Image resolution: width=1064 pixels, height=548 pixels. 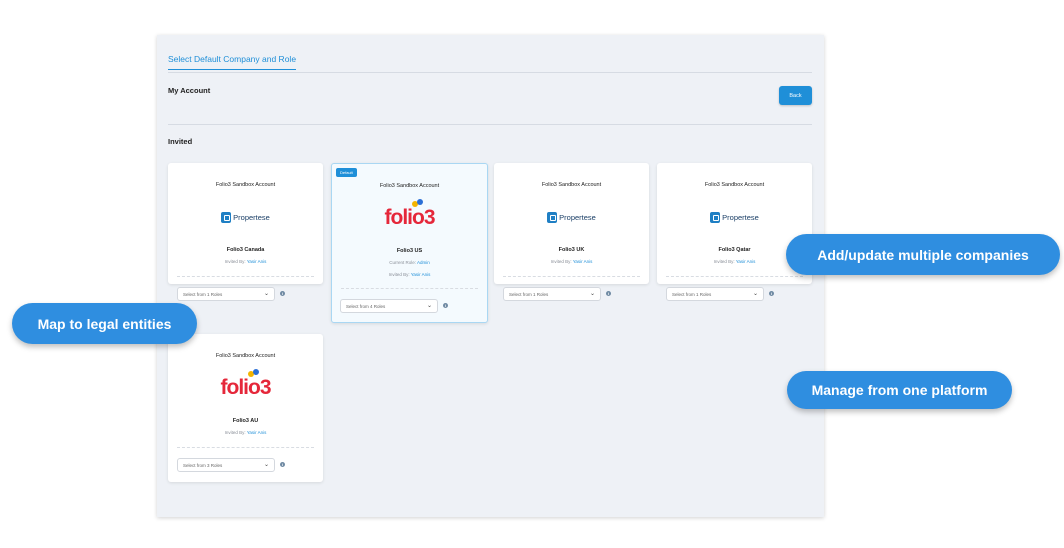 What do you see at coordinates (490, 72) in the screenshot?
I see `tab-underline-divider` at bounding box center [490, 72].